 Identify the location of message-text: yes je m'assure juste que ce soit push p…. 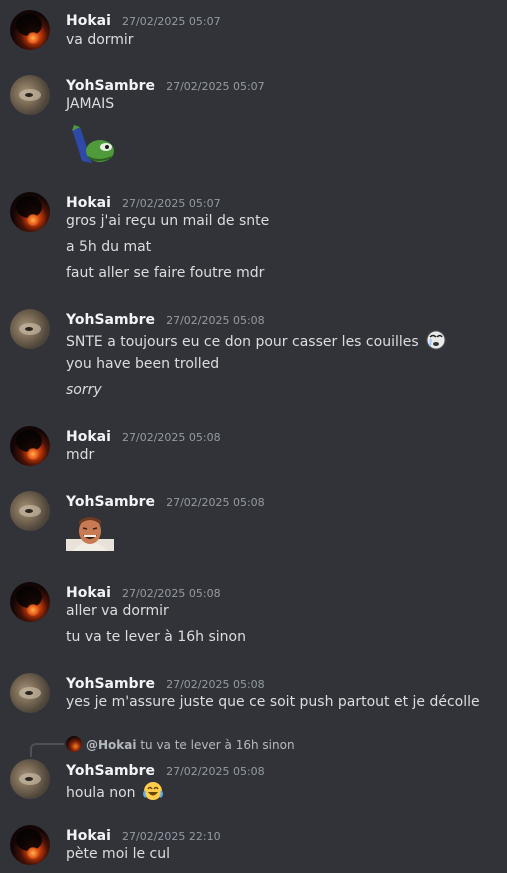
(273, 702).